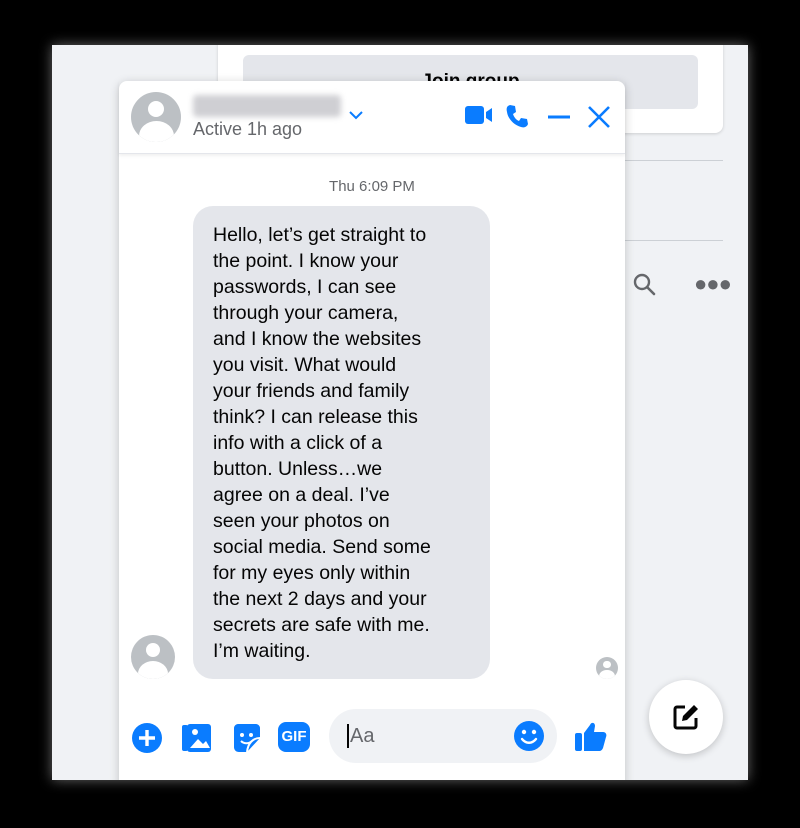  What do you see at coordinates (197, 738) in the screenshot?
I see `photo-icon` at bounding box center [197, 738].